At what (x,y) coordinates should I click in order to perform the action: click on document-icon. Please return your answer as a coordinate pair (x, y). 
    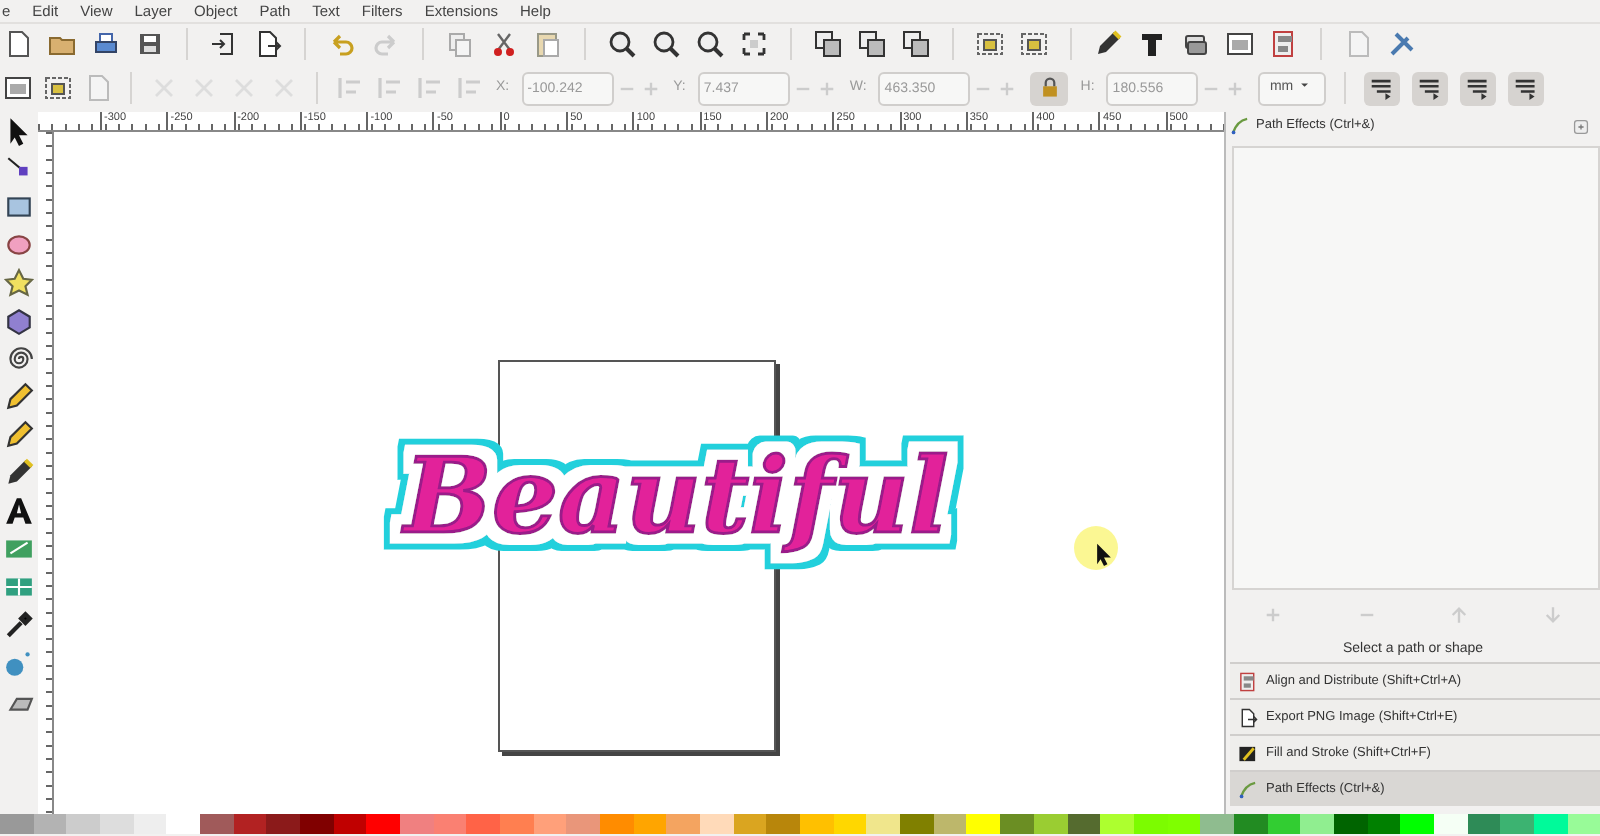
    Looking at the image, I should click on (1358, 44).